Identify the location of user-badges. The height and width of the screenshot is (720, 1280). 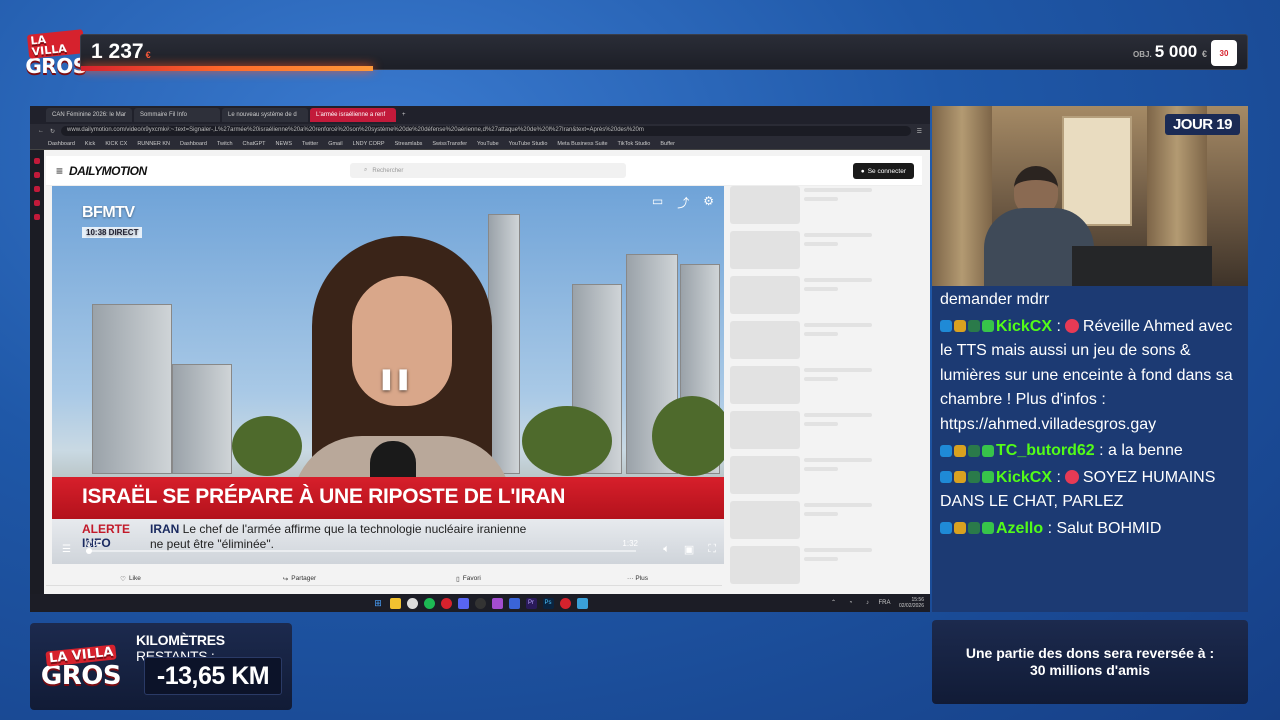
(968, 528).